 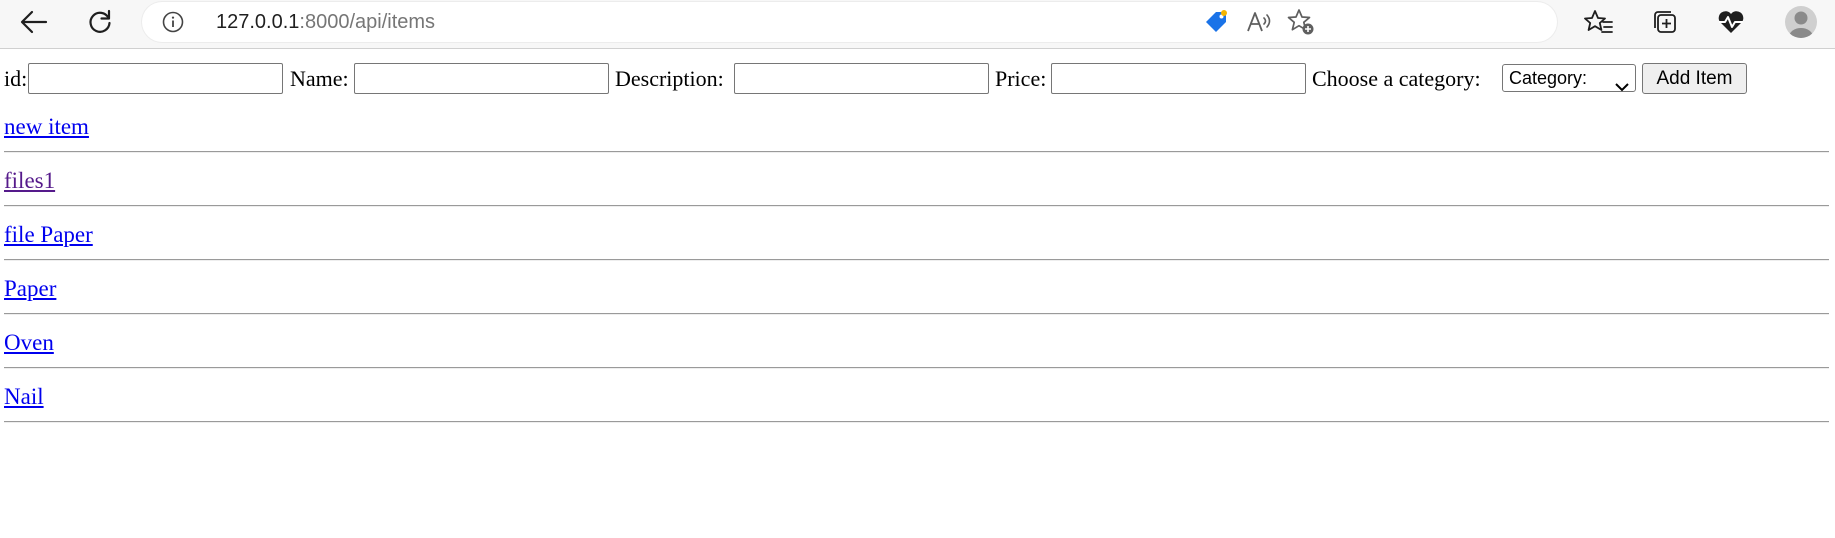 What do you see at coordinates (34, 22) in the screenshot?
I see `back-arrow-icon` at bounding box center [34, 22].